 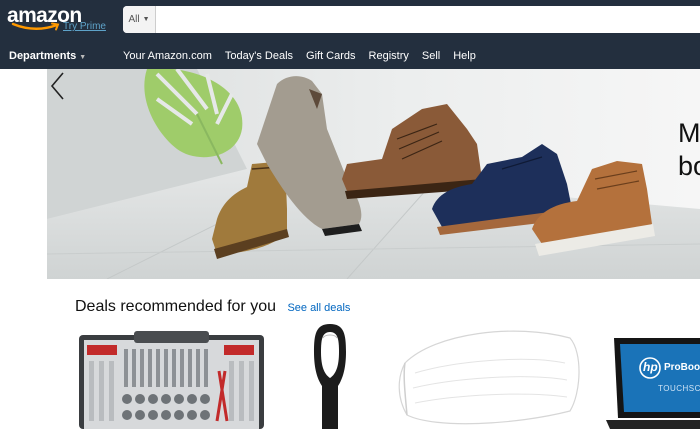 I want to click on laptop-brand: hp, so click(x=650, y=367).